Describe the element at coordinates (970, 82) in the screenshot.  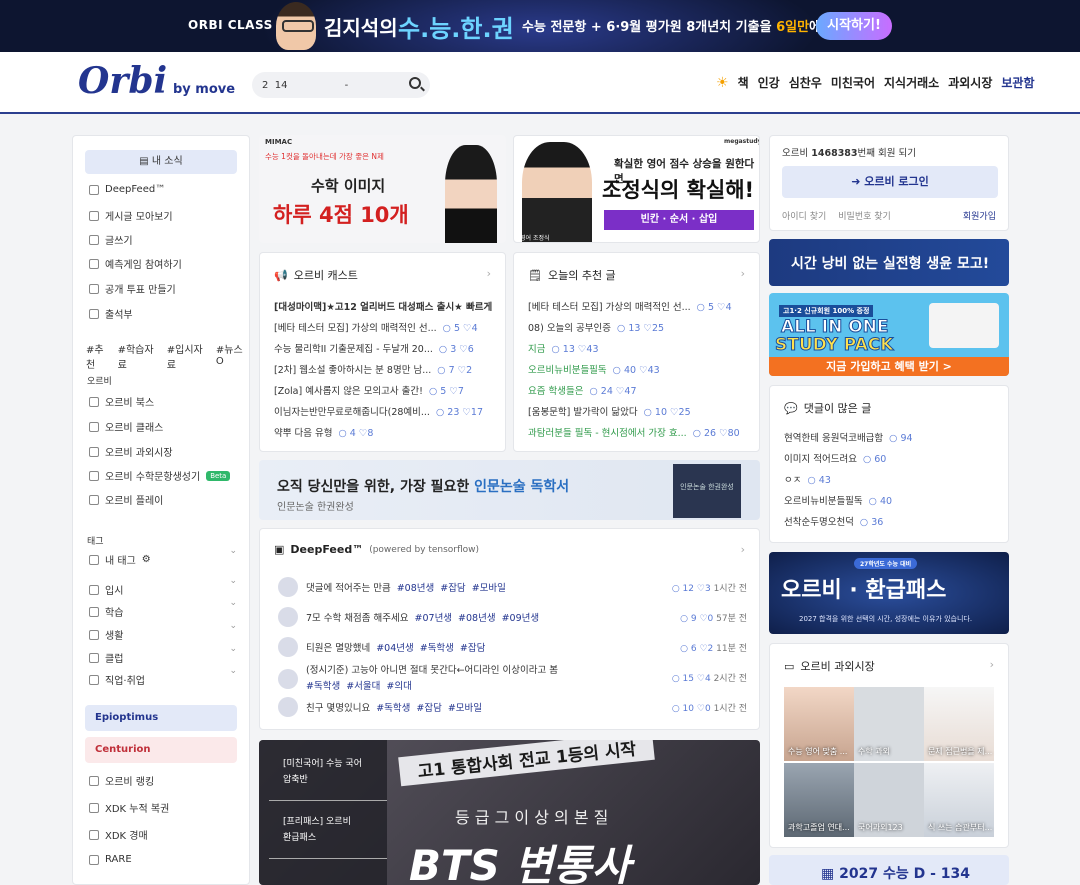
I see `nav-tutor: 과외시장` at that location.